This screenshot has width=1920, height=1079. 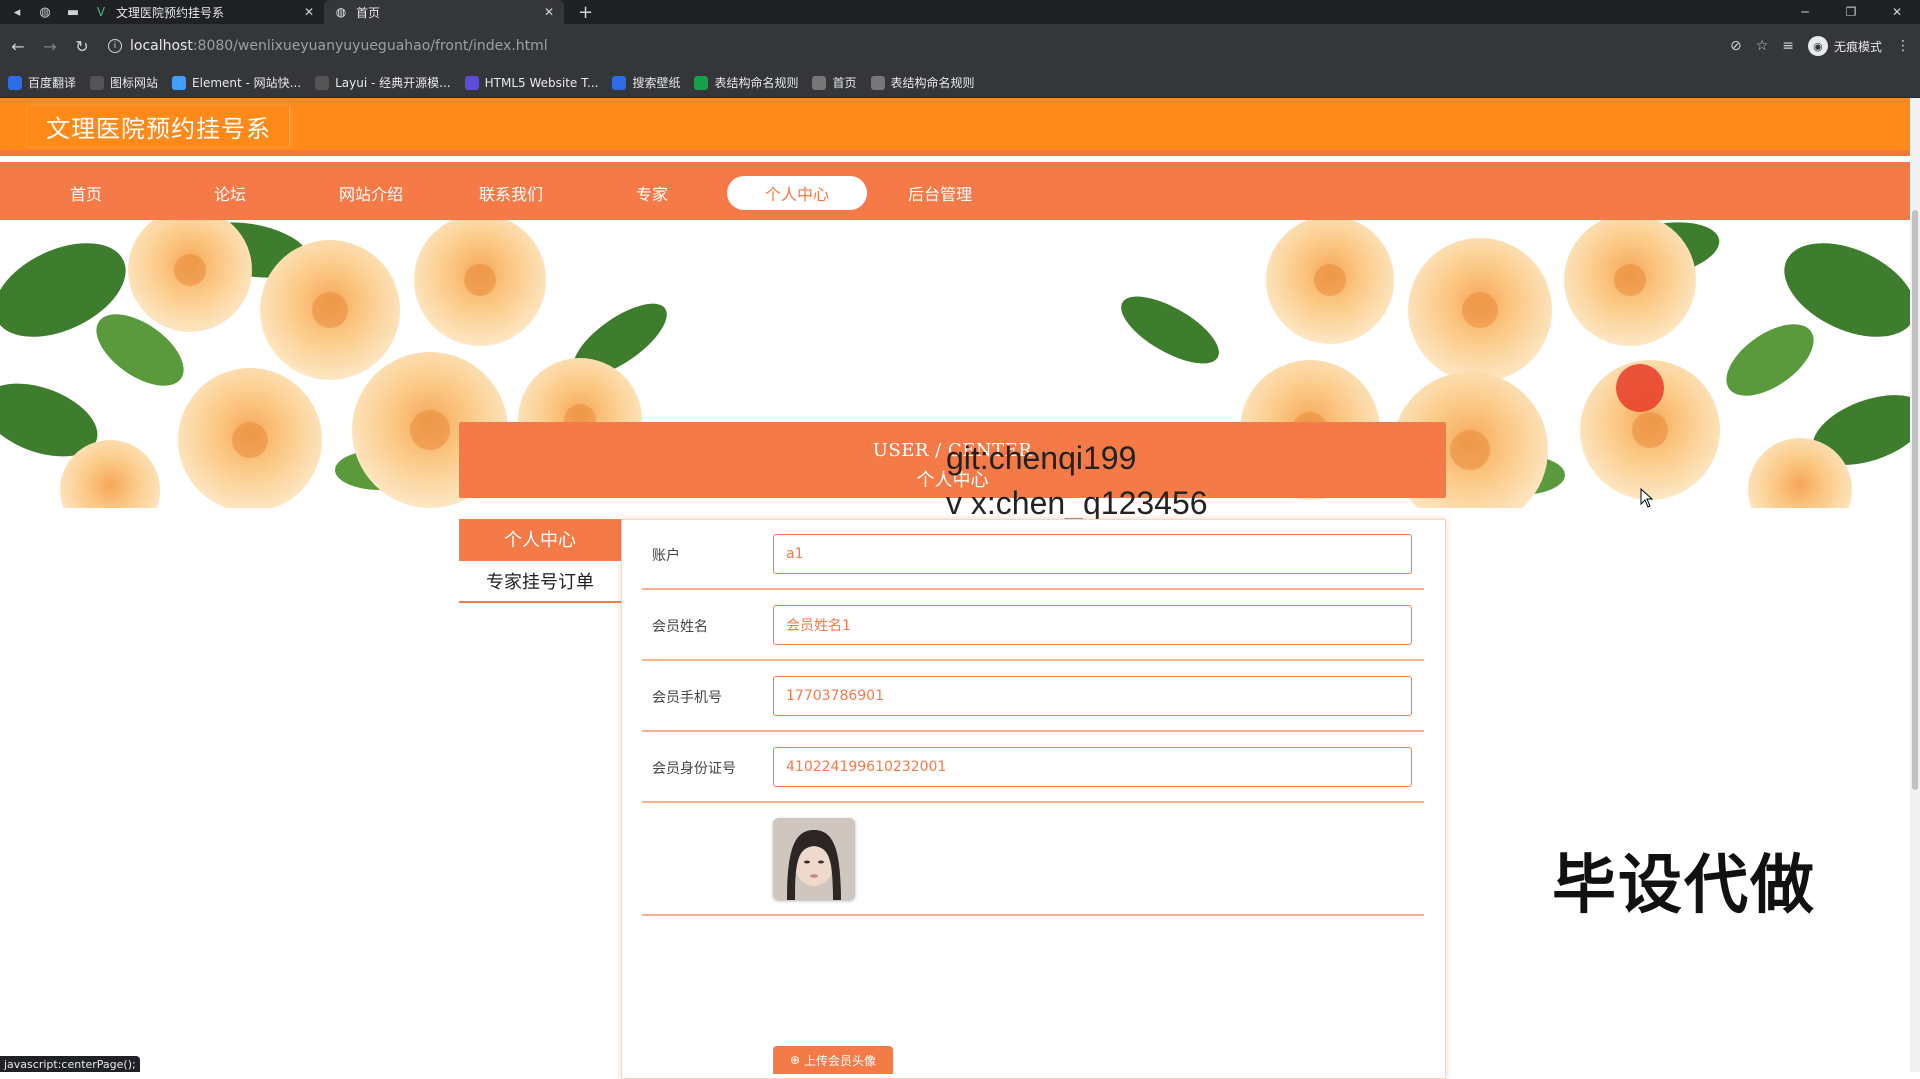 What do you see at coordinates (511, 193) in the screenshot?
I see `nav-contact: 联系我们` at bounding box center [511, 193].